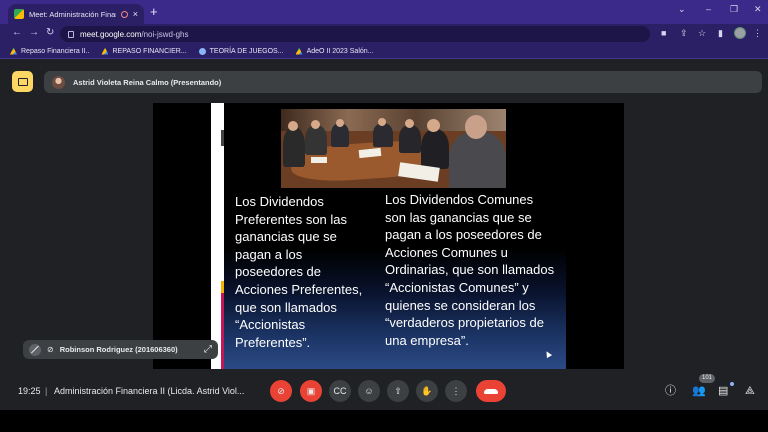  What do you see at coordinates (757, 33) in the screenshot?
I see `menu-kebab-icon: ⋮` at bounding box center [757, 33].